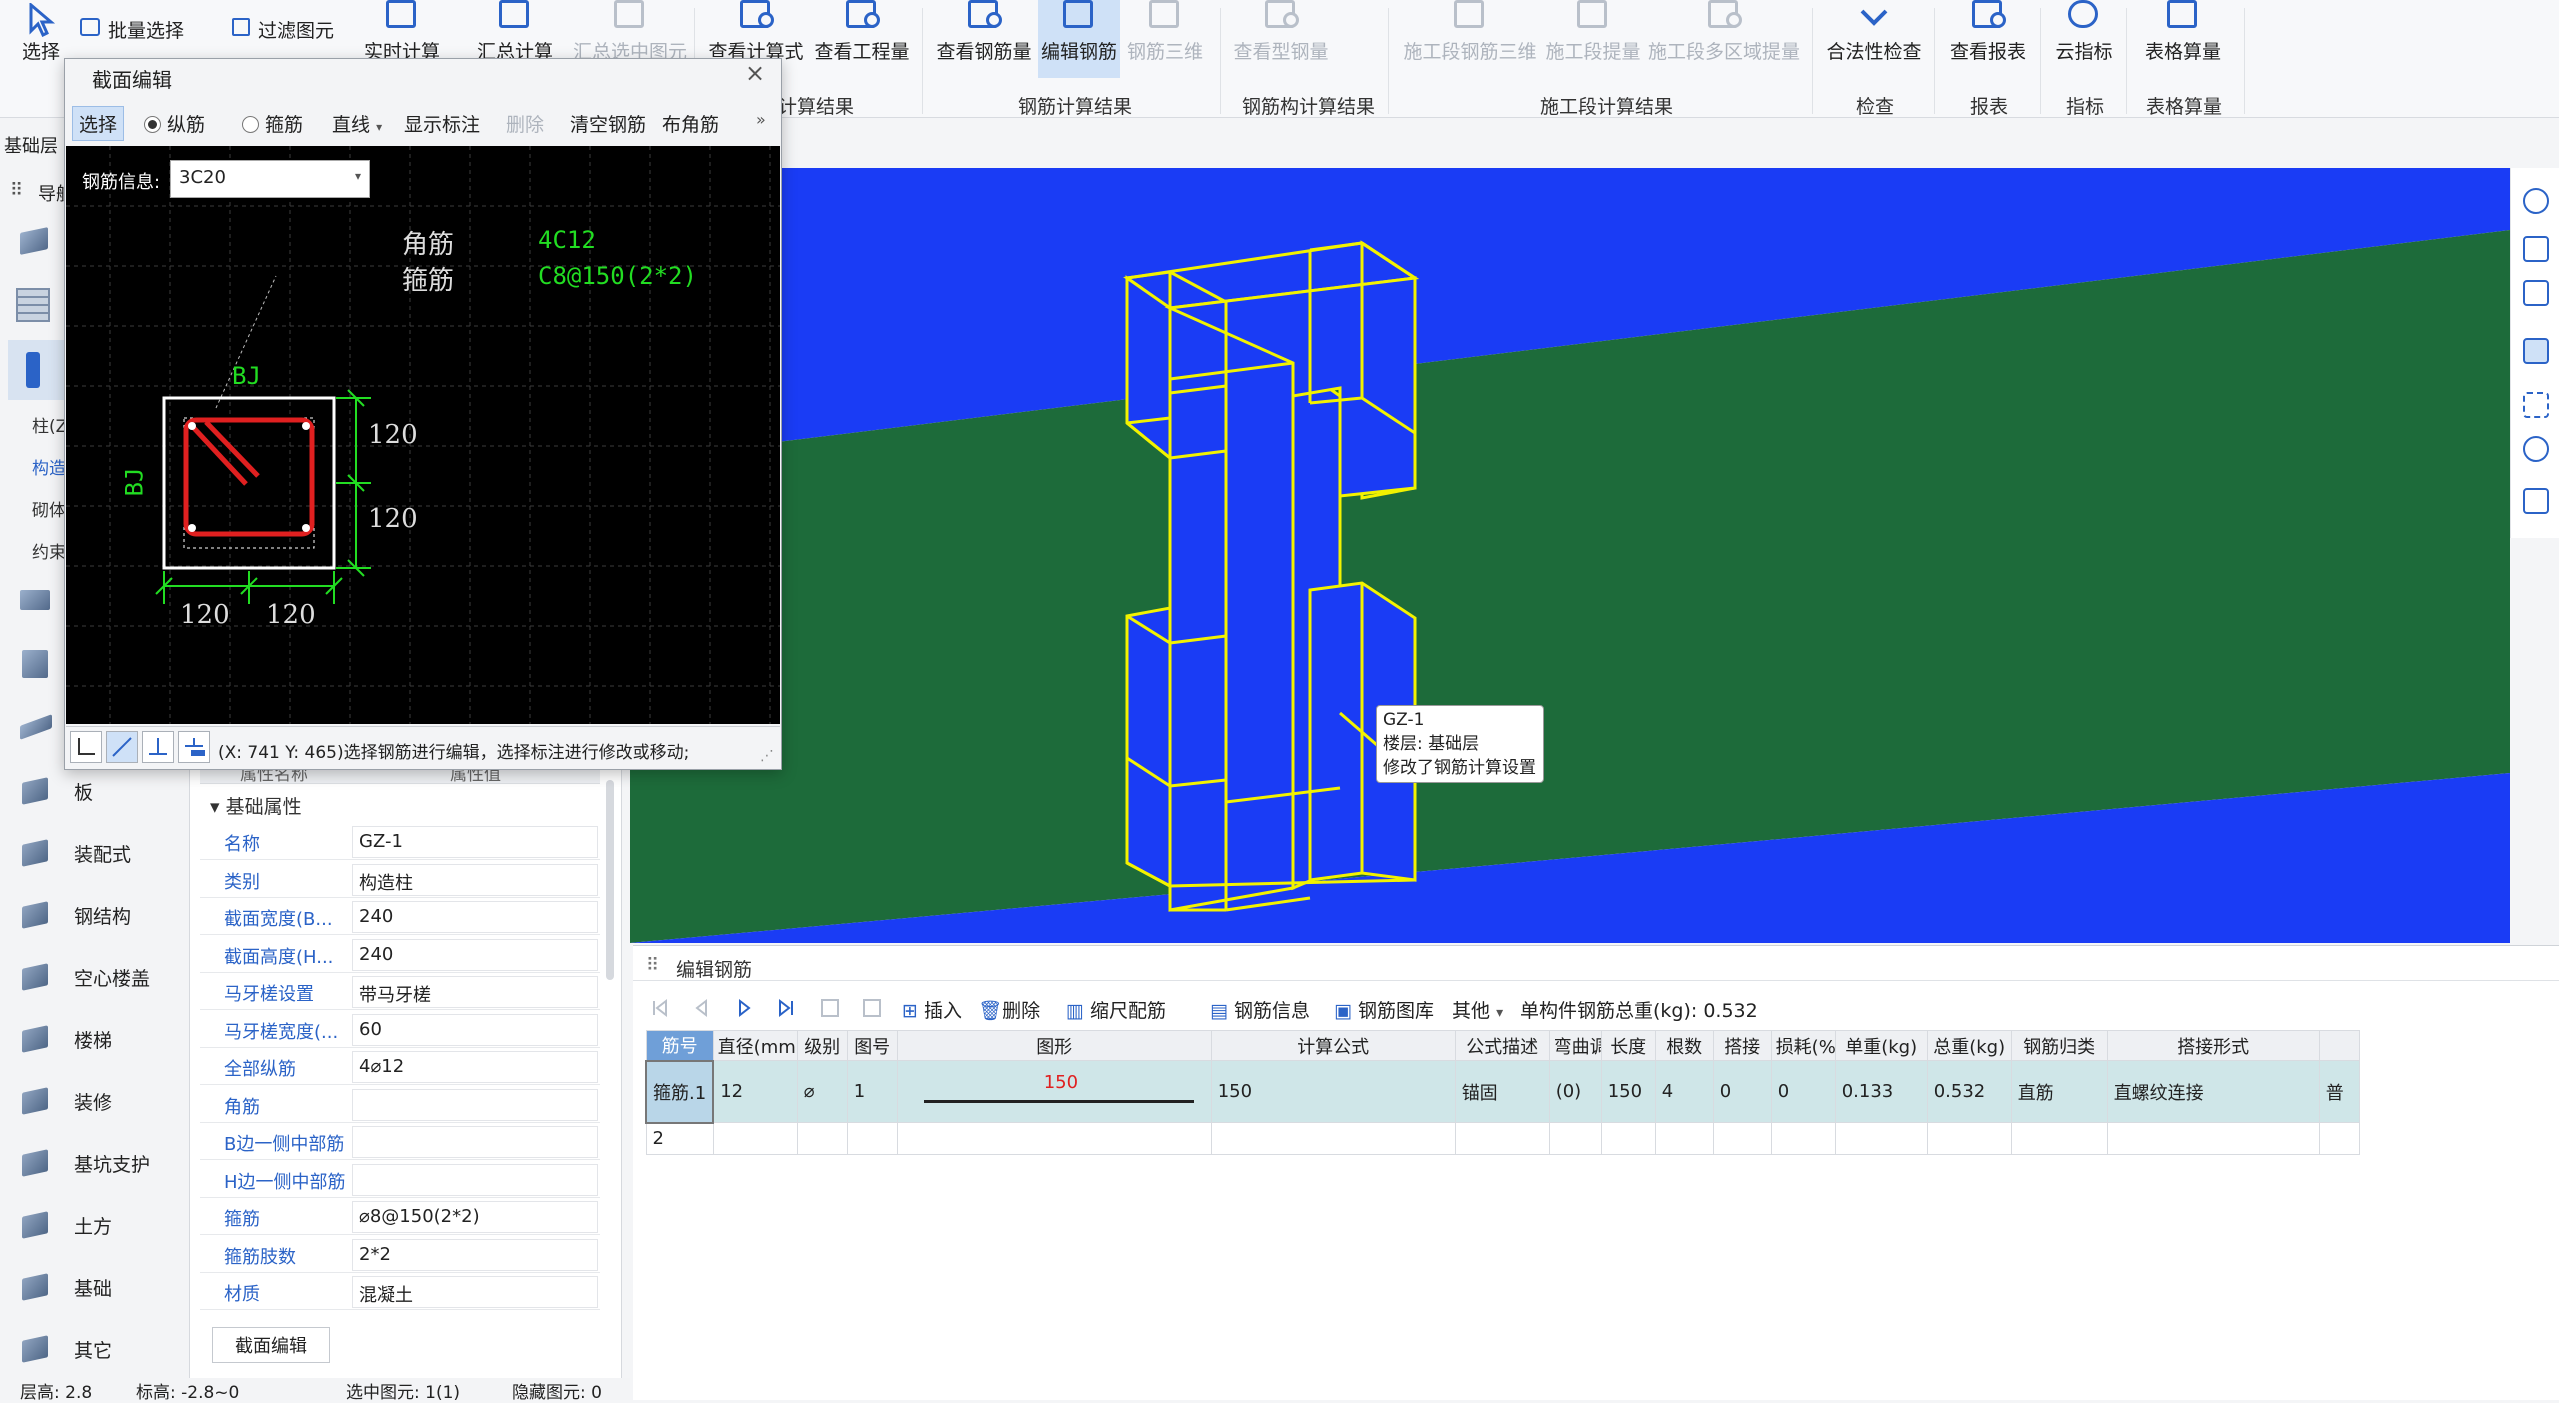 This screenshot has width=2559, height=1403. I want to click on property-value: 2*2, so click(475, 1254).